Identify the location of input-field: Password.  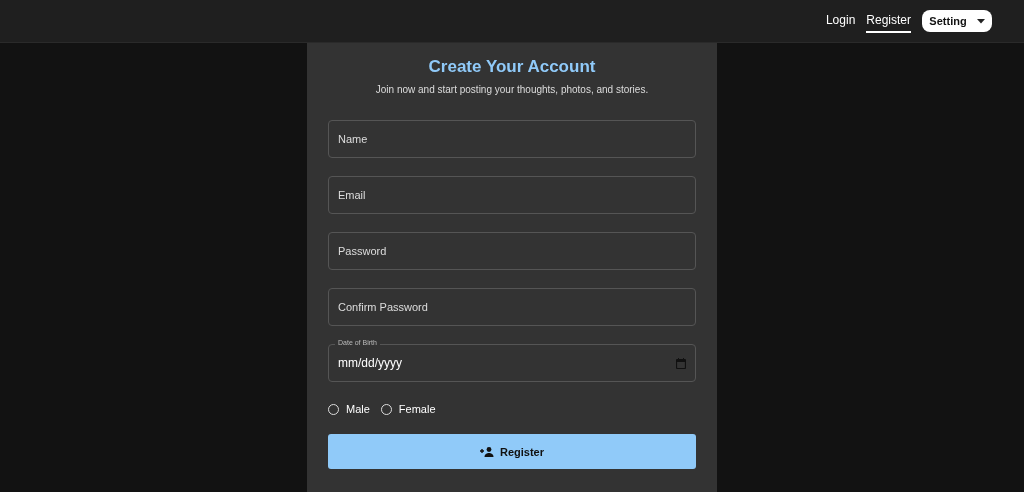
(512, 251).